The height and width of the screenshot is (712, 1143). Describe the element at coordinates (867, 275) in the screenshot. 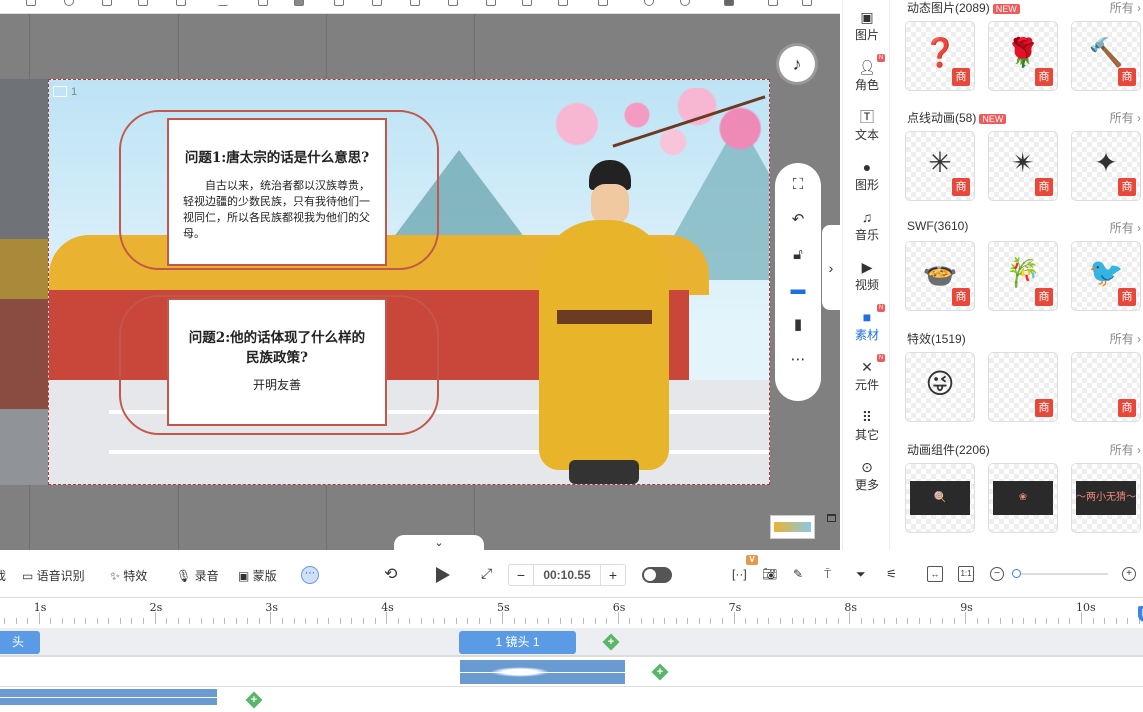

I see `sidebar-item-video: ▶ 视频` at that location.